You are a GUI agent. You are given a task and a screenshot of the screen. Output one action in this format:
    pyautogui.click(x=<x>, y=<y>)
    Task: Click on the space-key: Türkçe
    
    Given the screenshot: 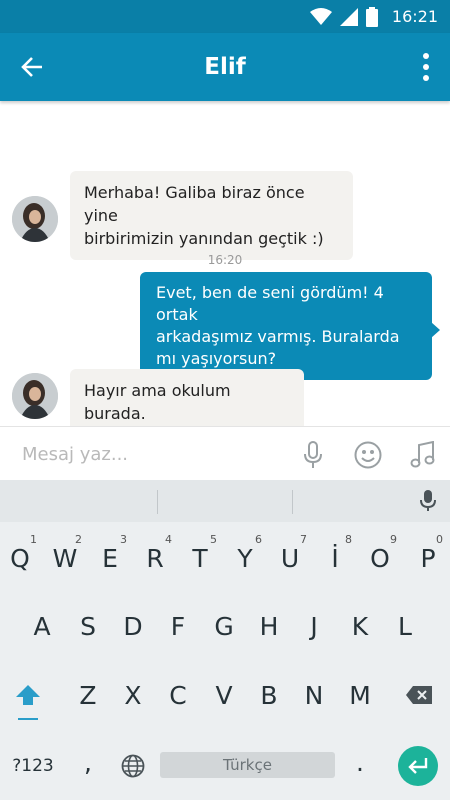 What is the action you would take?
    pyautogui.click(x=247, y=765)
    